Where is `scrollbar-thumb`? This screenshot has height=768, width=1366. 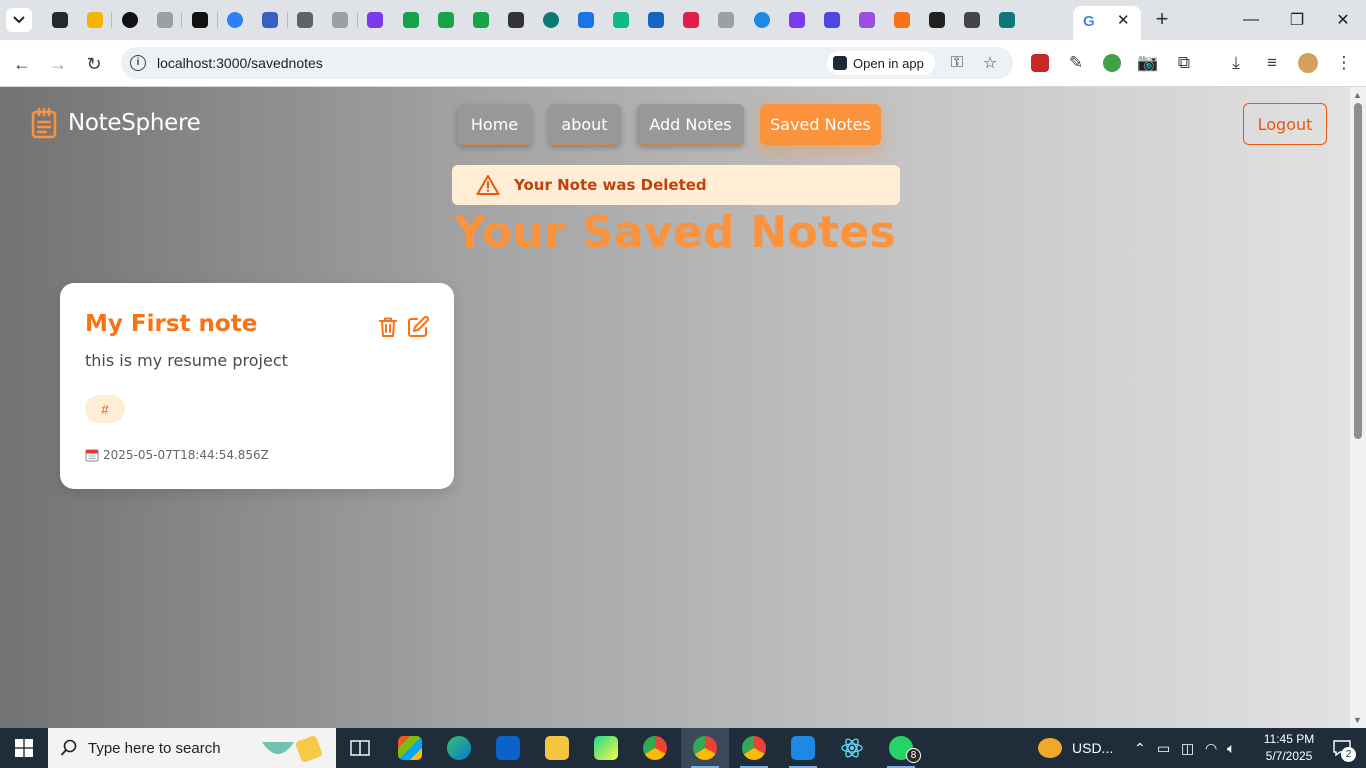 scrollbar-thumb is located at coordinates (1358, 271).